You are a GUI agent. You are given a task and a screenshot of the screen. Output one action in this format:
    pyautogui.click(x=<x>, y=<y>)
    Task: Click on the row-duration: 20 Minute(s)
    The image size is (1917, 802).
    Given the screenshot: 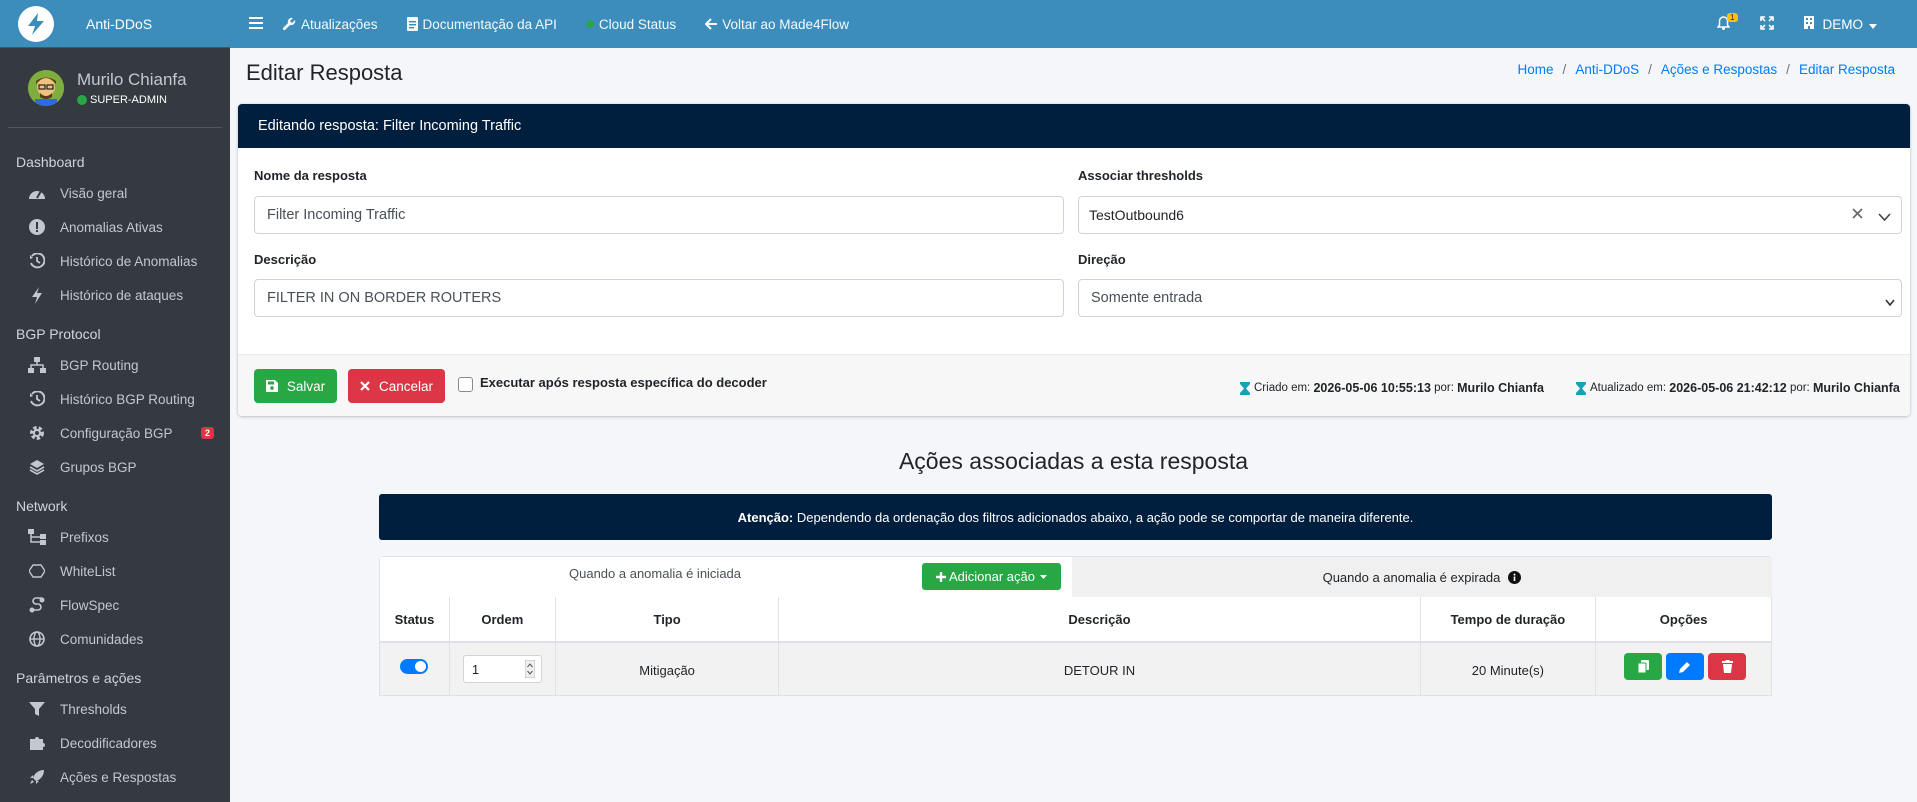 What is the action you would take?
    pyautogui.click(x=1508, y=669)
    